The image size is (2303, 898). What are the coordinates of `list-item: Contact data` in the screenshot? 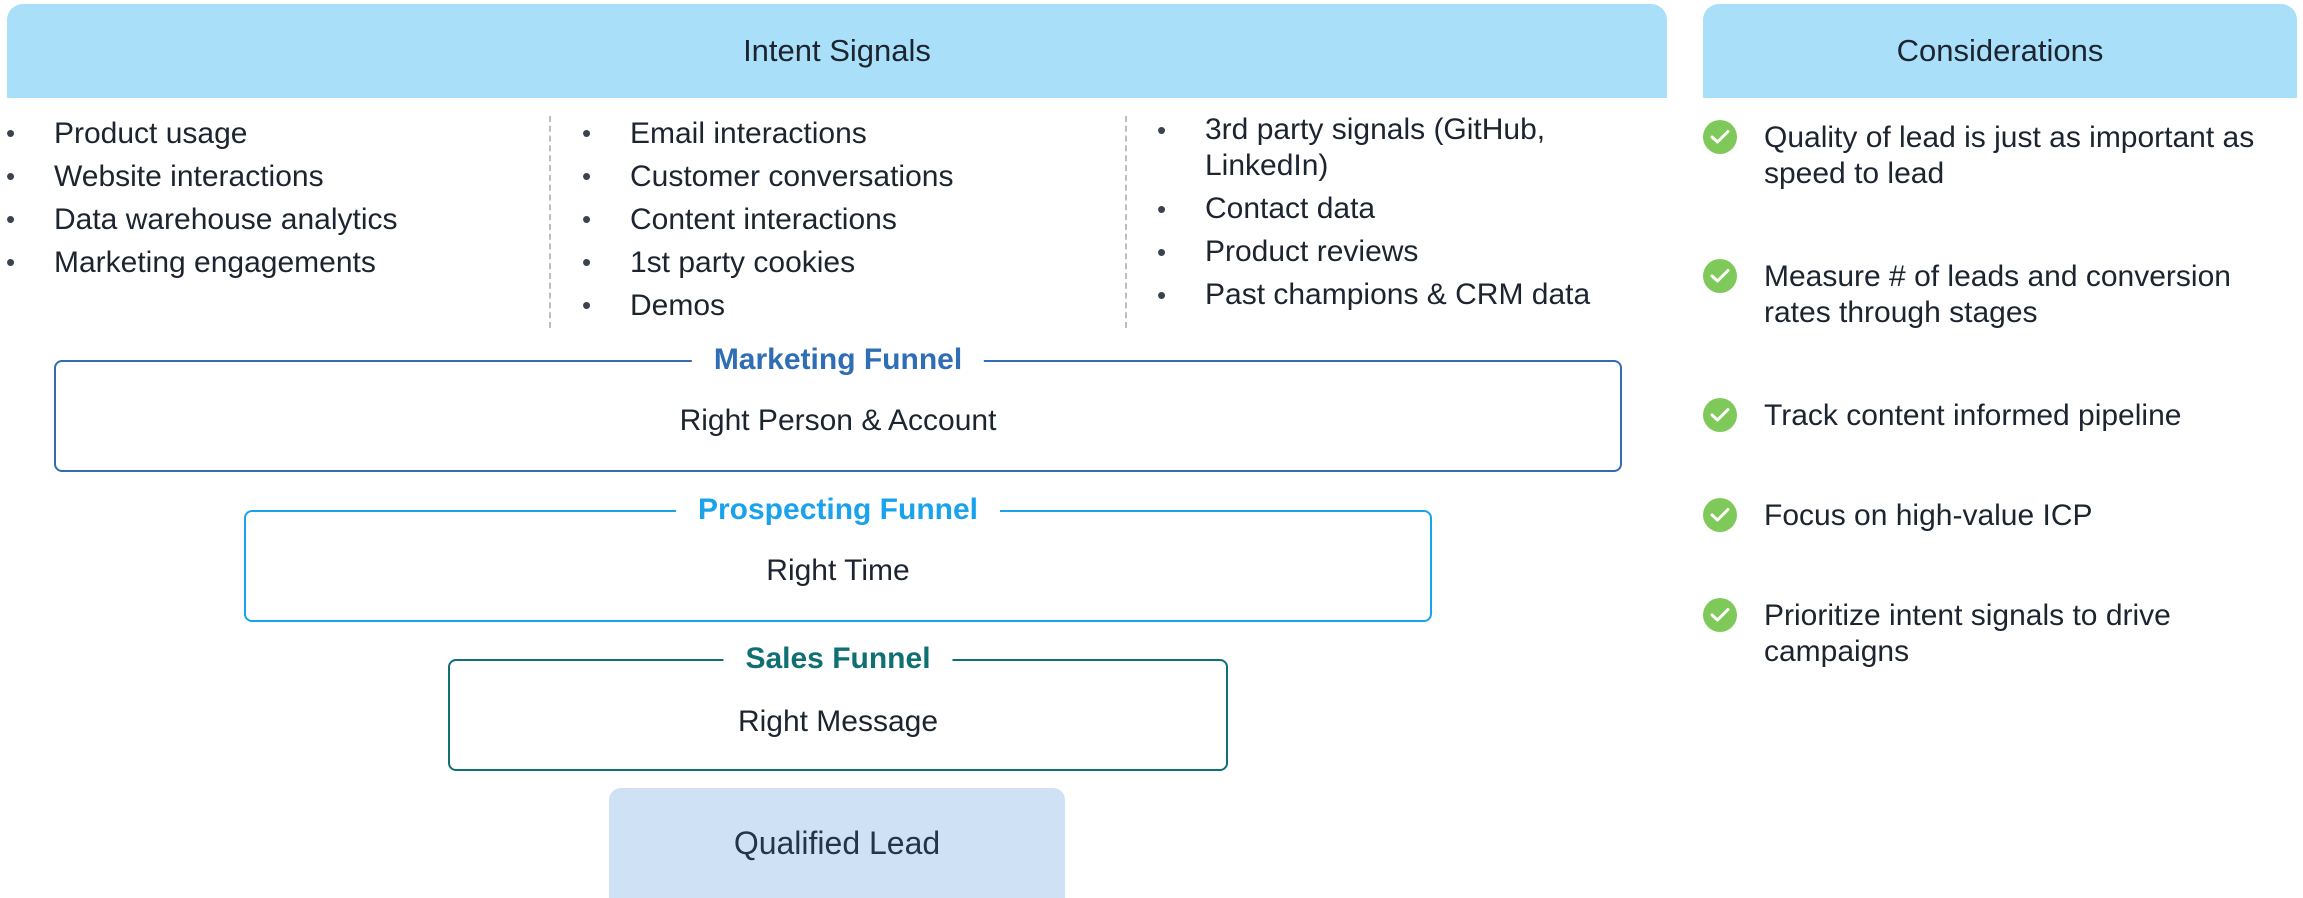 It's located at (1407, 209).